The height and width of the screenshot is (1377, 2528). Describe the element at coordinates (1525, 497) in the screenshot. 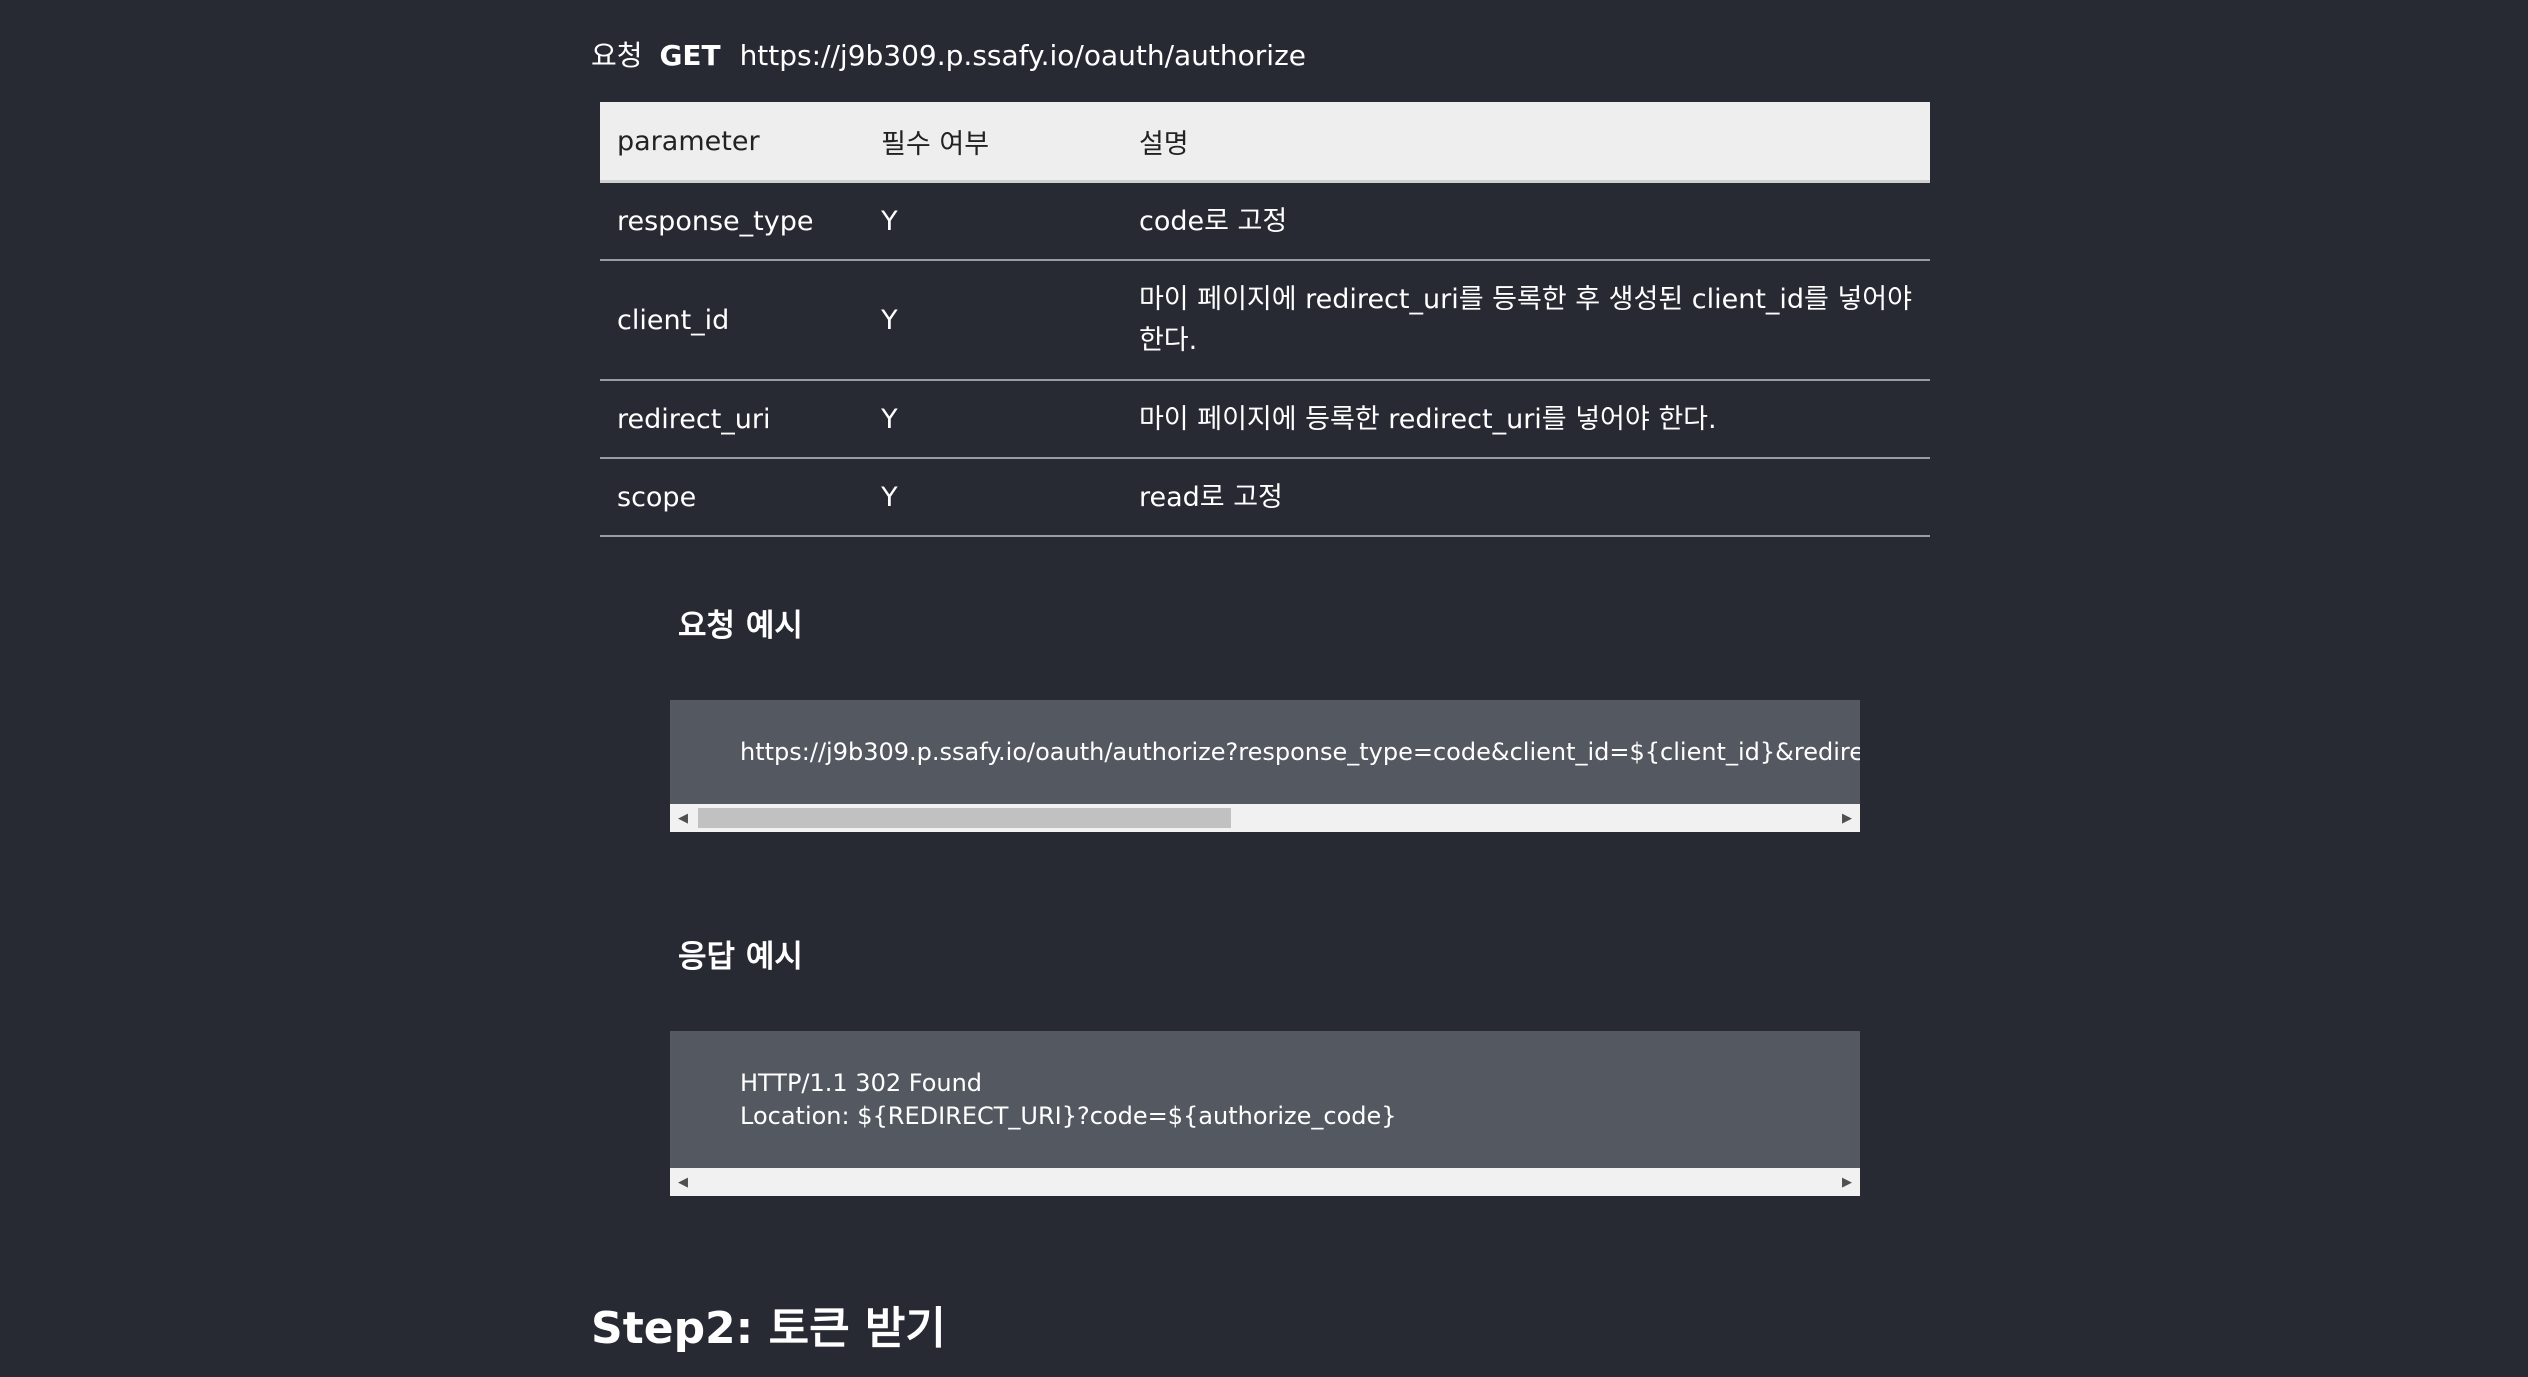

I see `param-description: read로 고정` at that location.